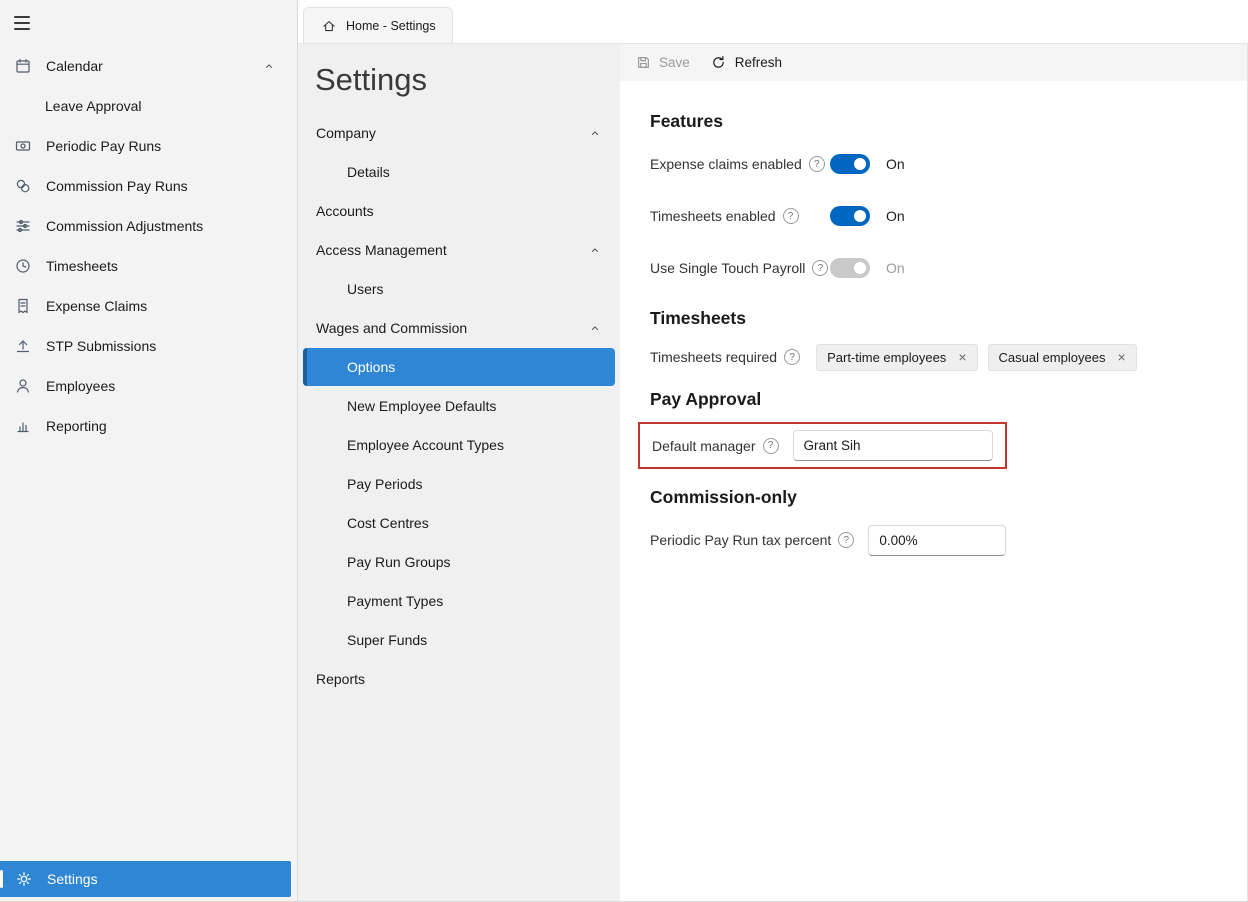 The height and width of the screenshot is (902, 1248). I want to click on refresh-button: Refresh, so click(746, 63).